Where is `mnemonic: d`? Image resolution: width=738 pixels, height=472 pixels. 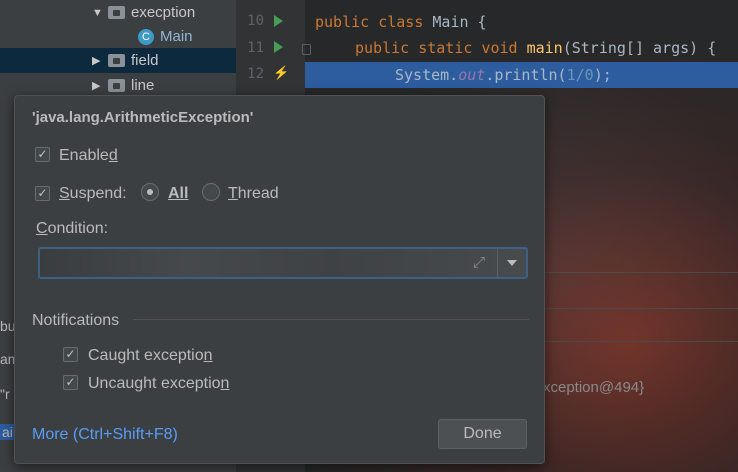
mnemonic: d is located at coordinates (113, 155).